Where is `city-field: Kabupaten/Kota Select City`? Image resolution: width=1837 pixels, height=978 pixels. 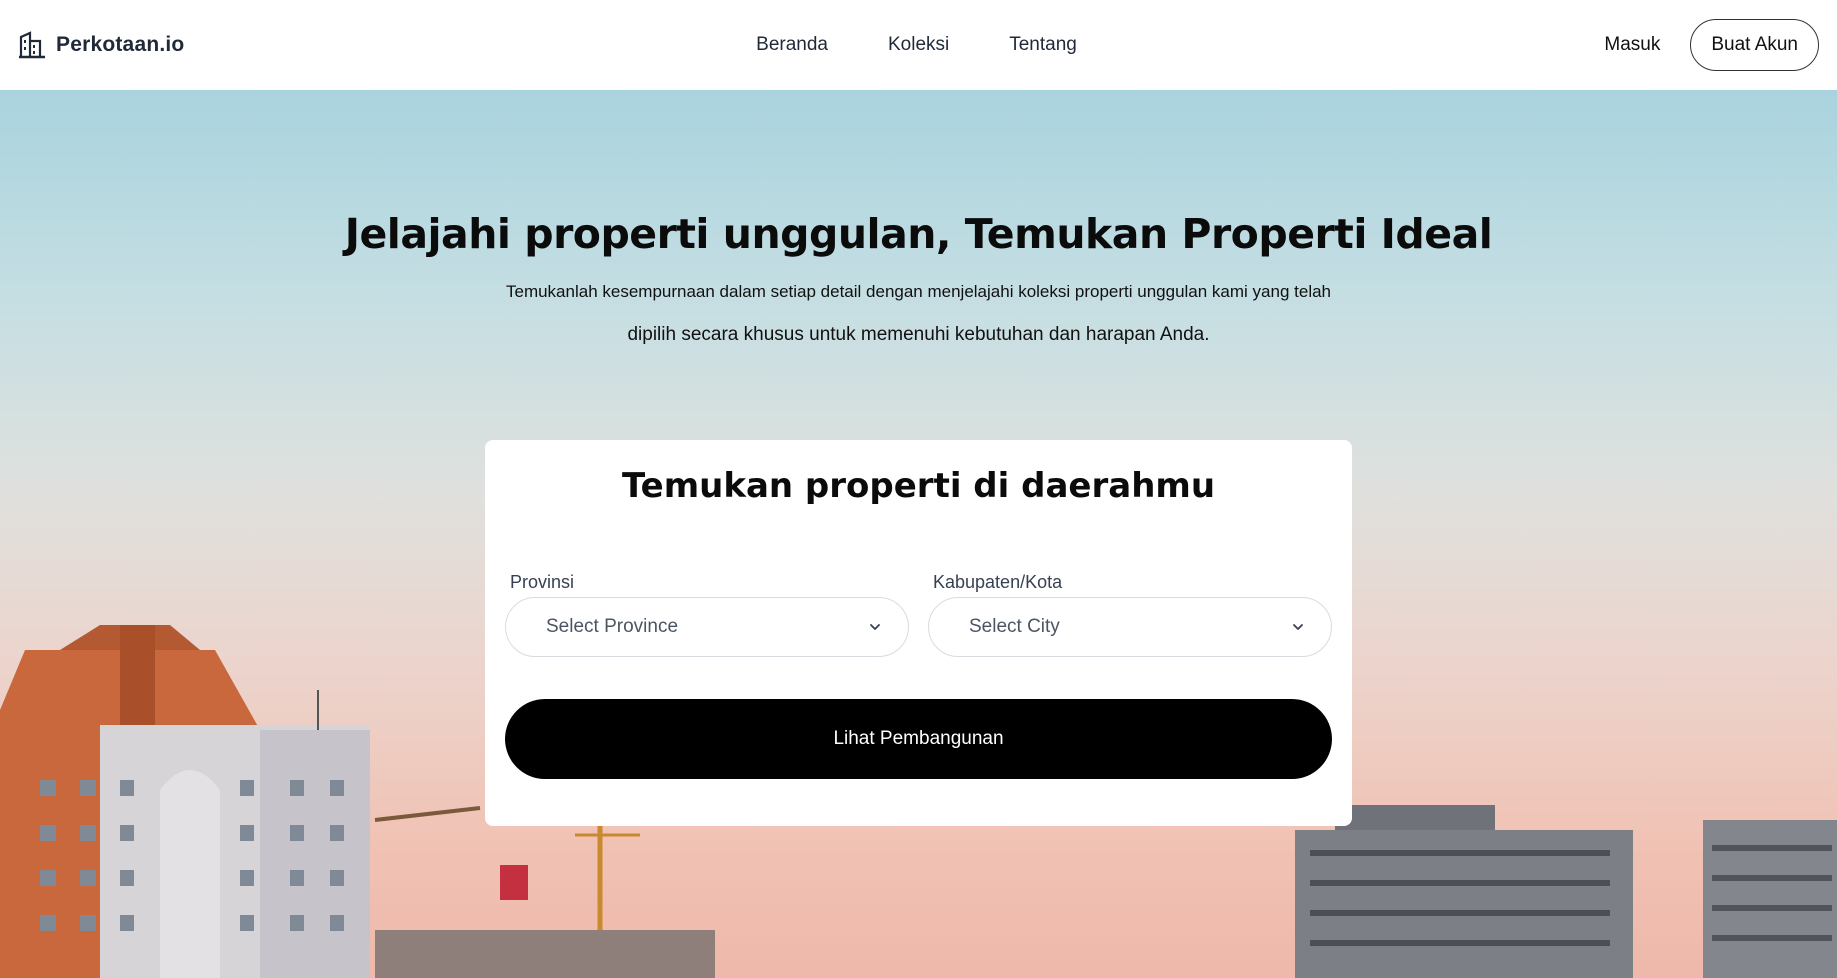
city-field: Kabupaten/Kota Select City is located at coordinates (1130, 614).